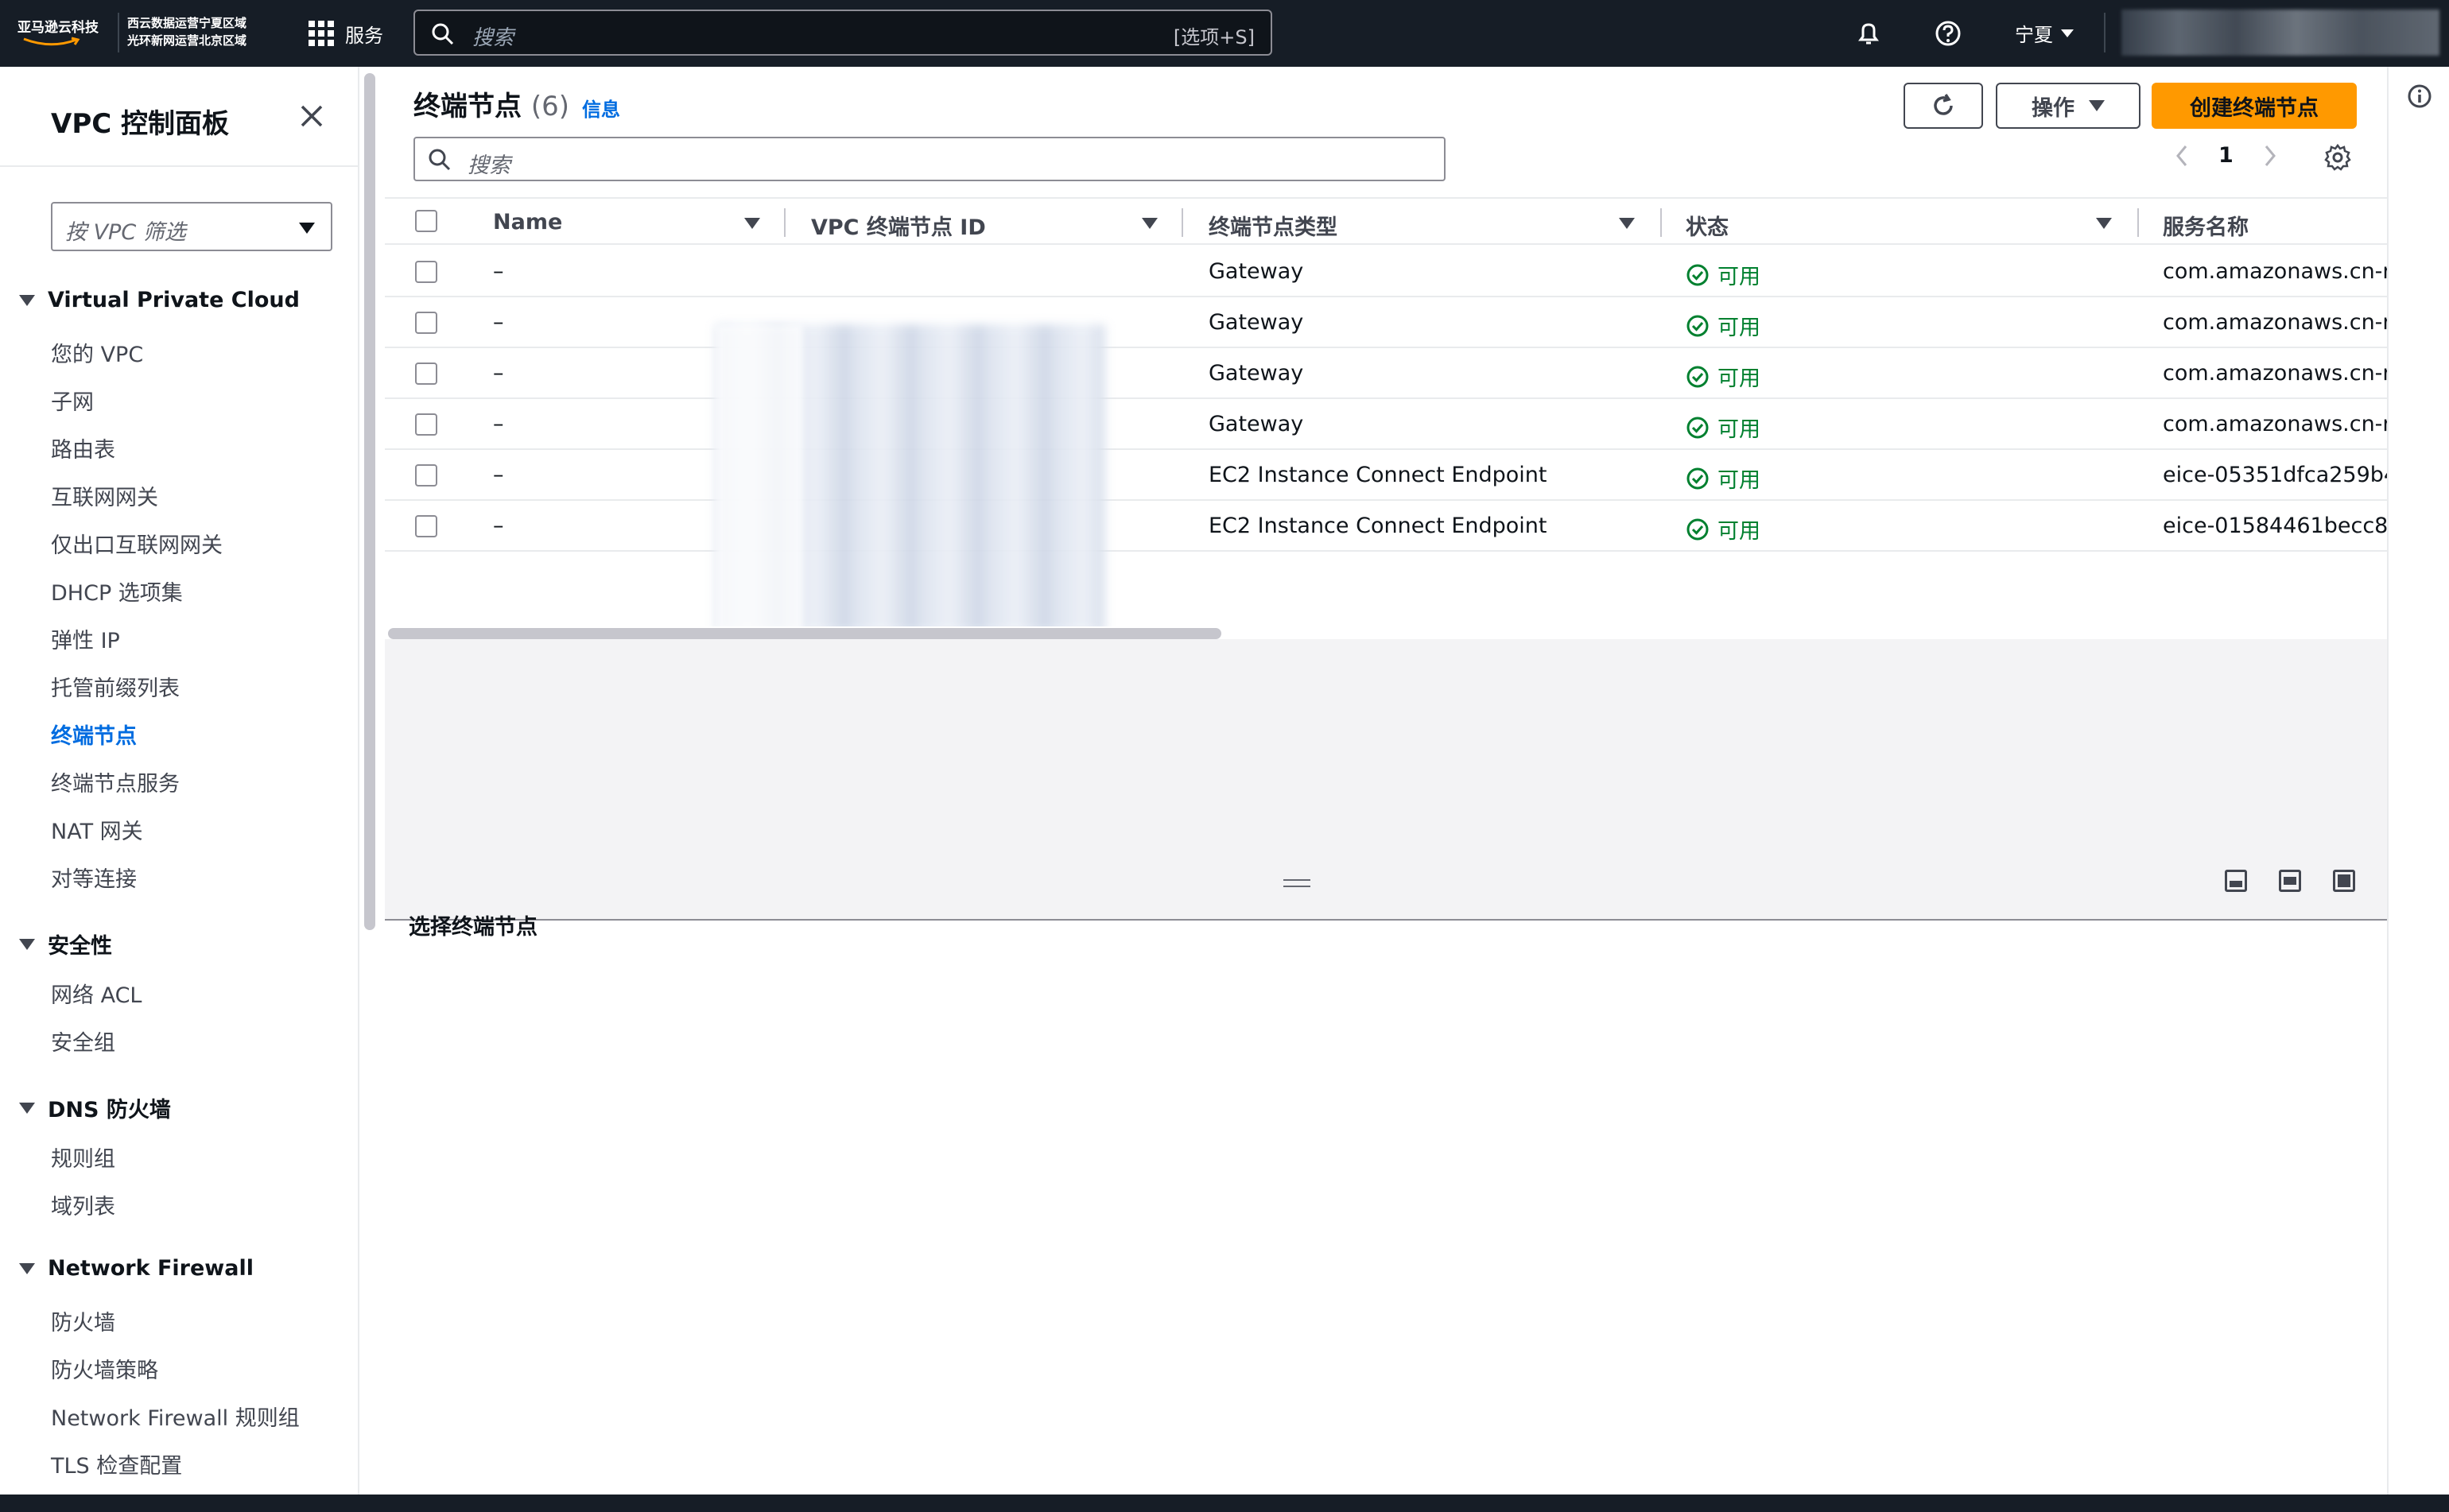 The width and height of the screenshot is (2449, 1512). Describe the element at coordinates (83, 1205) in the screenshot. I see `sidebar-item-domain-lists: 域列表` at that location.